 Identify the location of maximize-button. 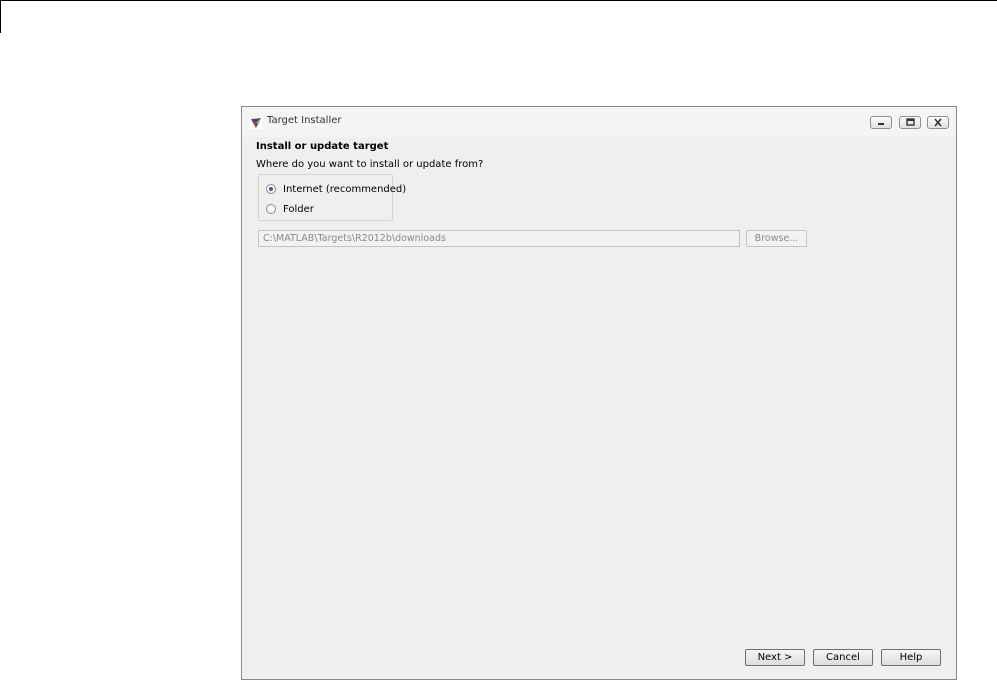
(910, 122).